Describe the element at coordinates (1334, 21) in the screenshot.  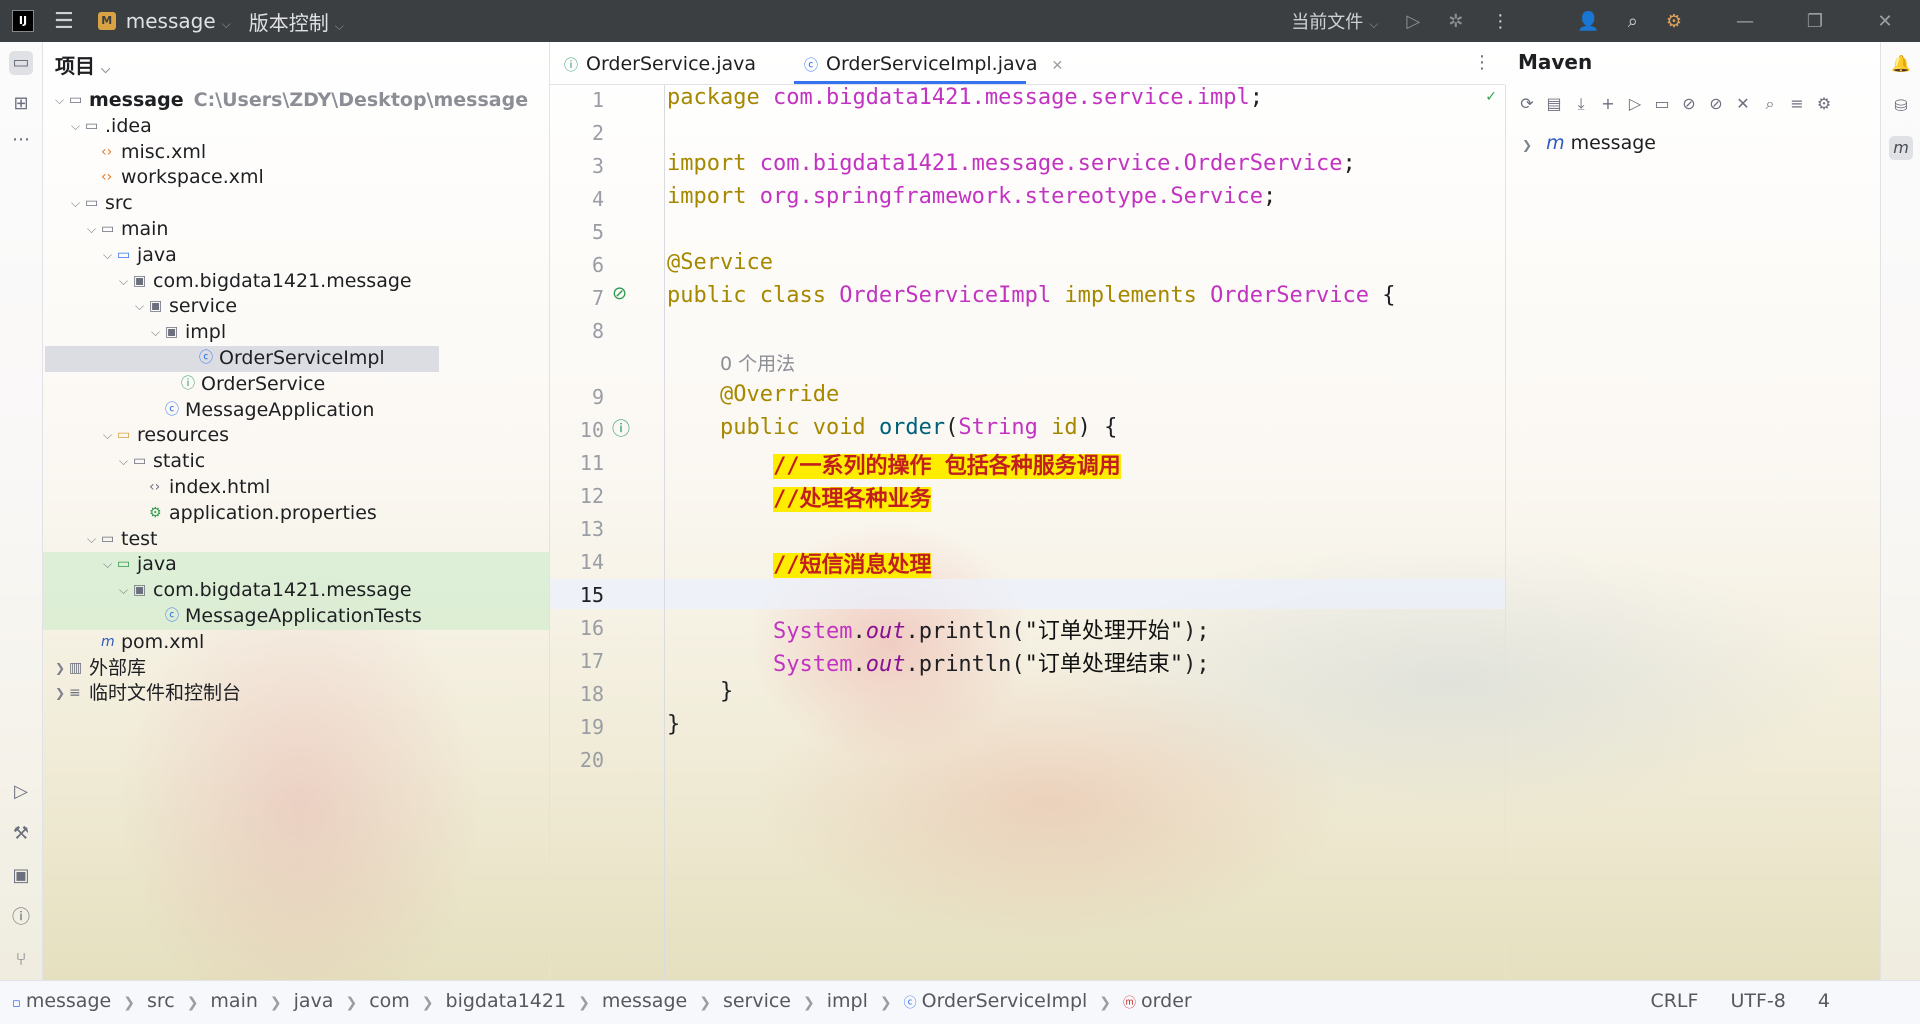
I see `run-config-selector: 当前文件 ⌵` at that location.